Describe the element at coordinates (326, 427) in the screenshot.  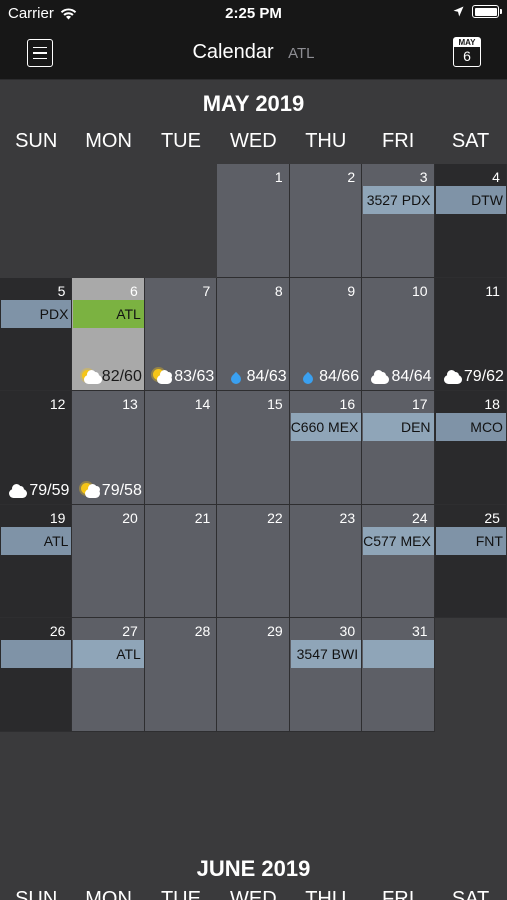
I see `event-bar: C660 MEX` at that location.